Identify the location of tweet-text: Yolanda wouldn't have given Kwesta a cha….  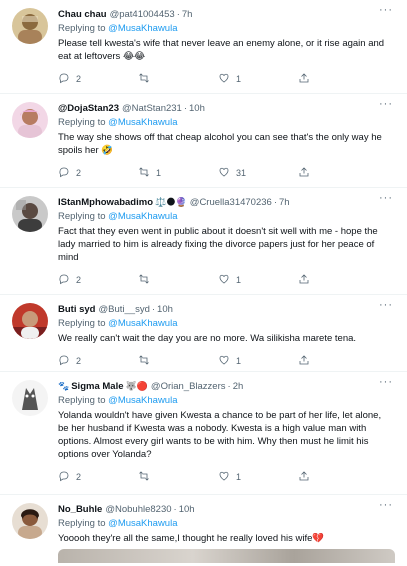
(220, 435).